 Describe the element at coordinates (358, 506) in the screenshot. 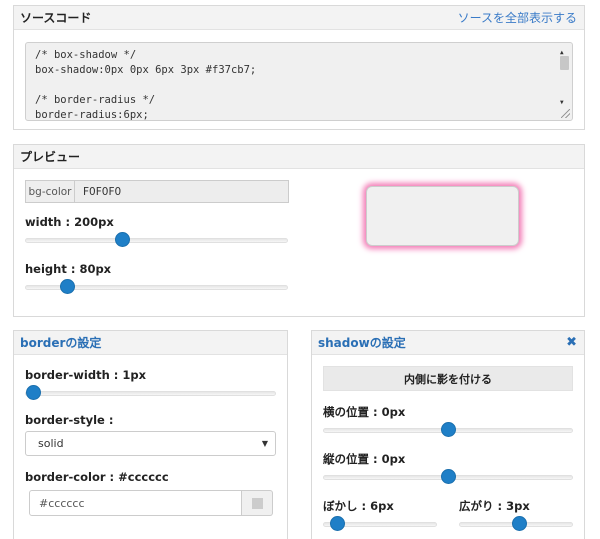

I see `blur-label: ぼかし : 6px` at that location.